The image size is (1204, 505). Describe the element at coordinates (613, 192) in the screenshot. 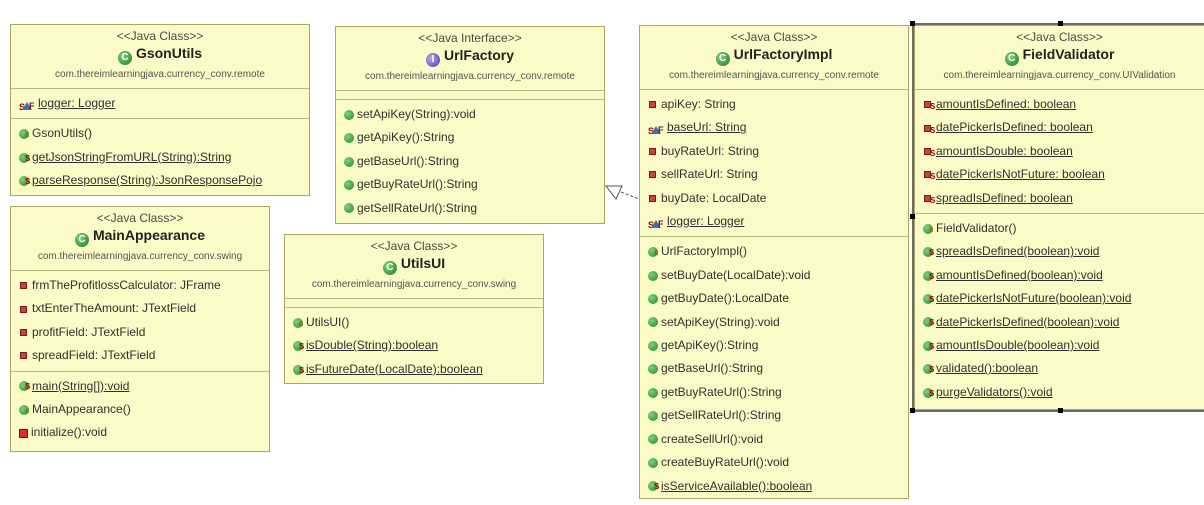

I see `realization-arrowhead` at that location.